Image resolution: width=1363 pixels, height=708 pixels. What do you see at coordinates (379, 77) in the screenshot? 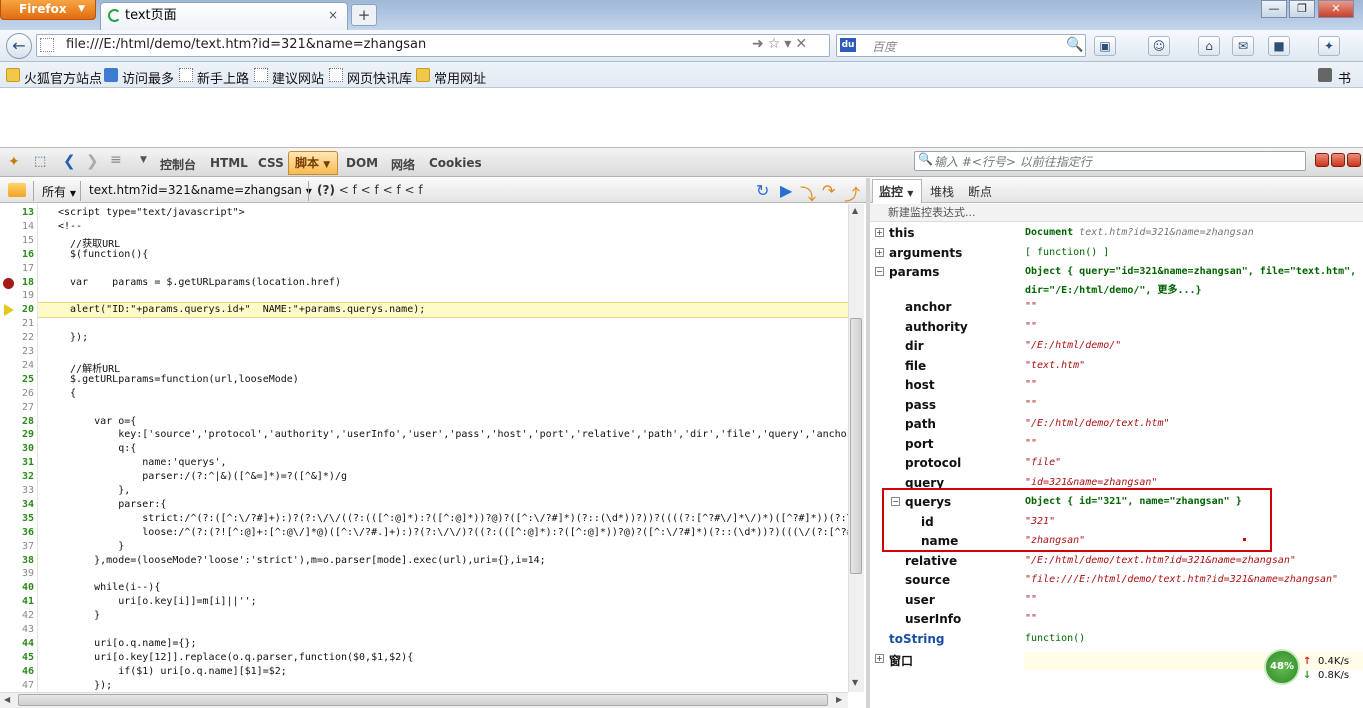
I see `bookmark-item: 网页快讯库` at bounding box center [379, 77].